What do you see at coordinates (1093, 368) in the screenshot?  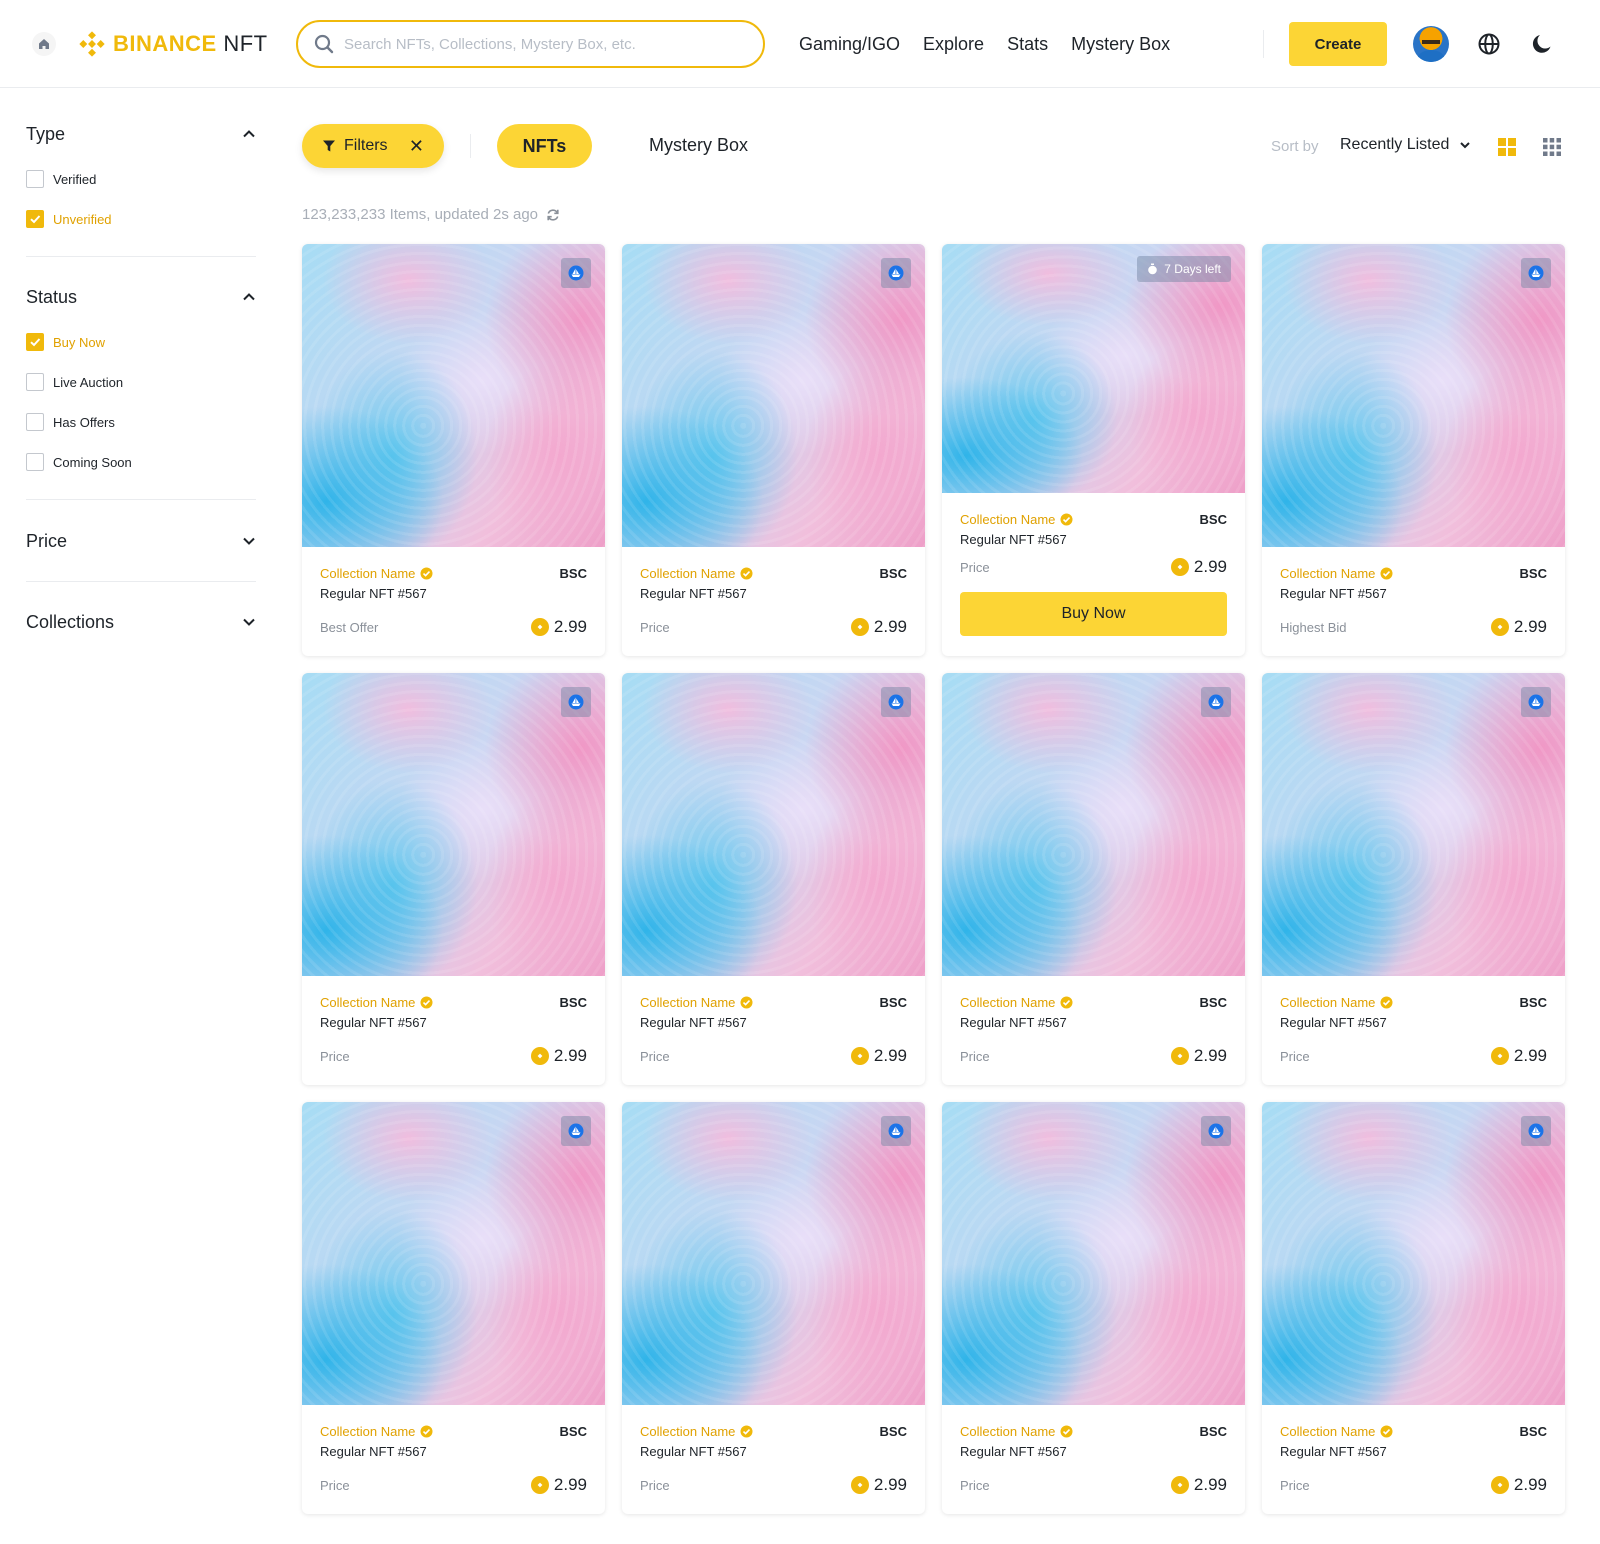 I see `nft-image: 7 Days left` at bounding box center [1093, 368].